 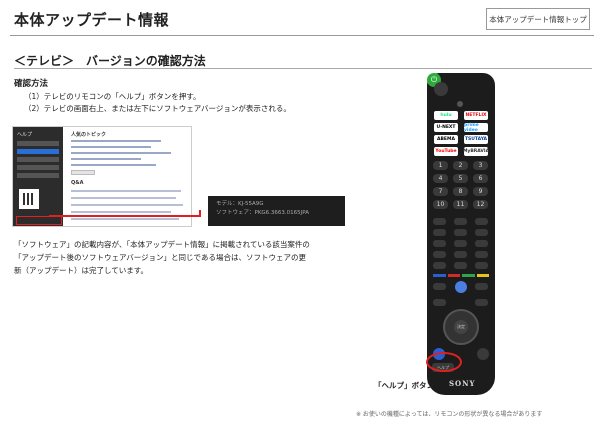 What do you see at coordinates (77, 183) in the screenshot?
I see `help-screen-qa-title: Q&A` at bounding box center [77, 183].